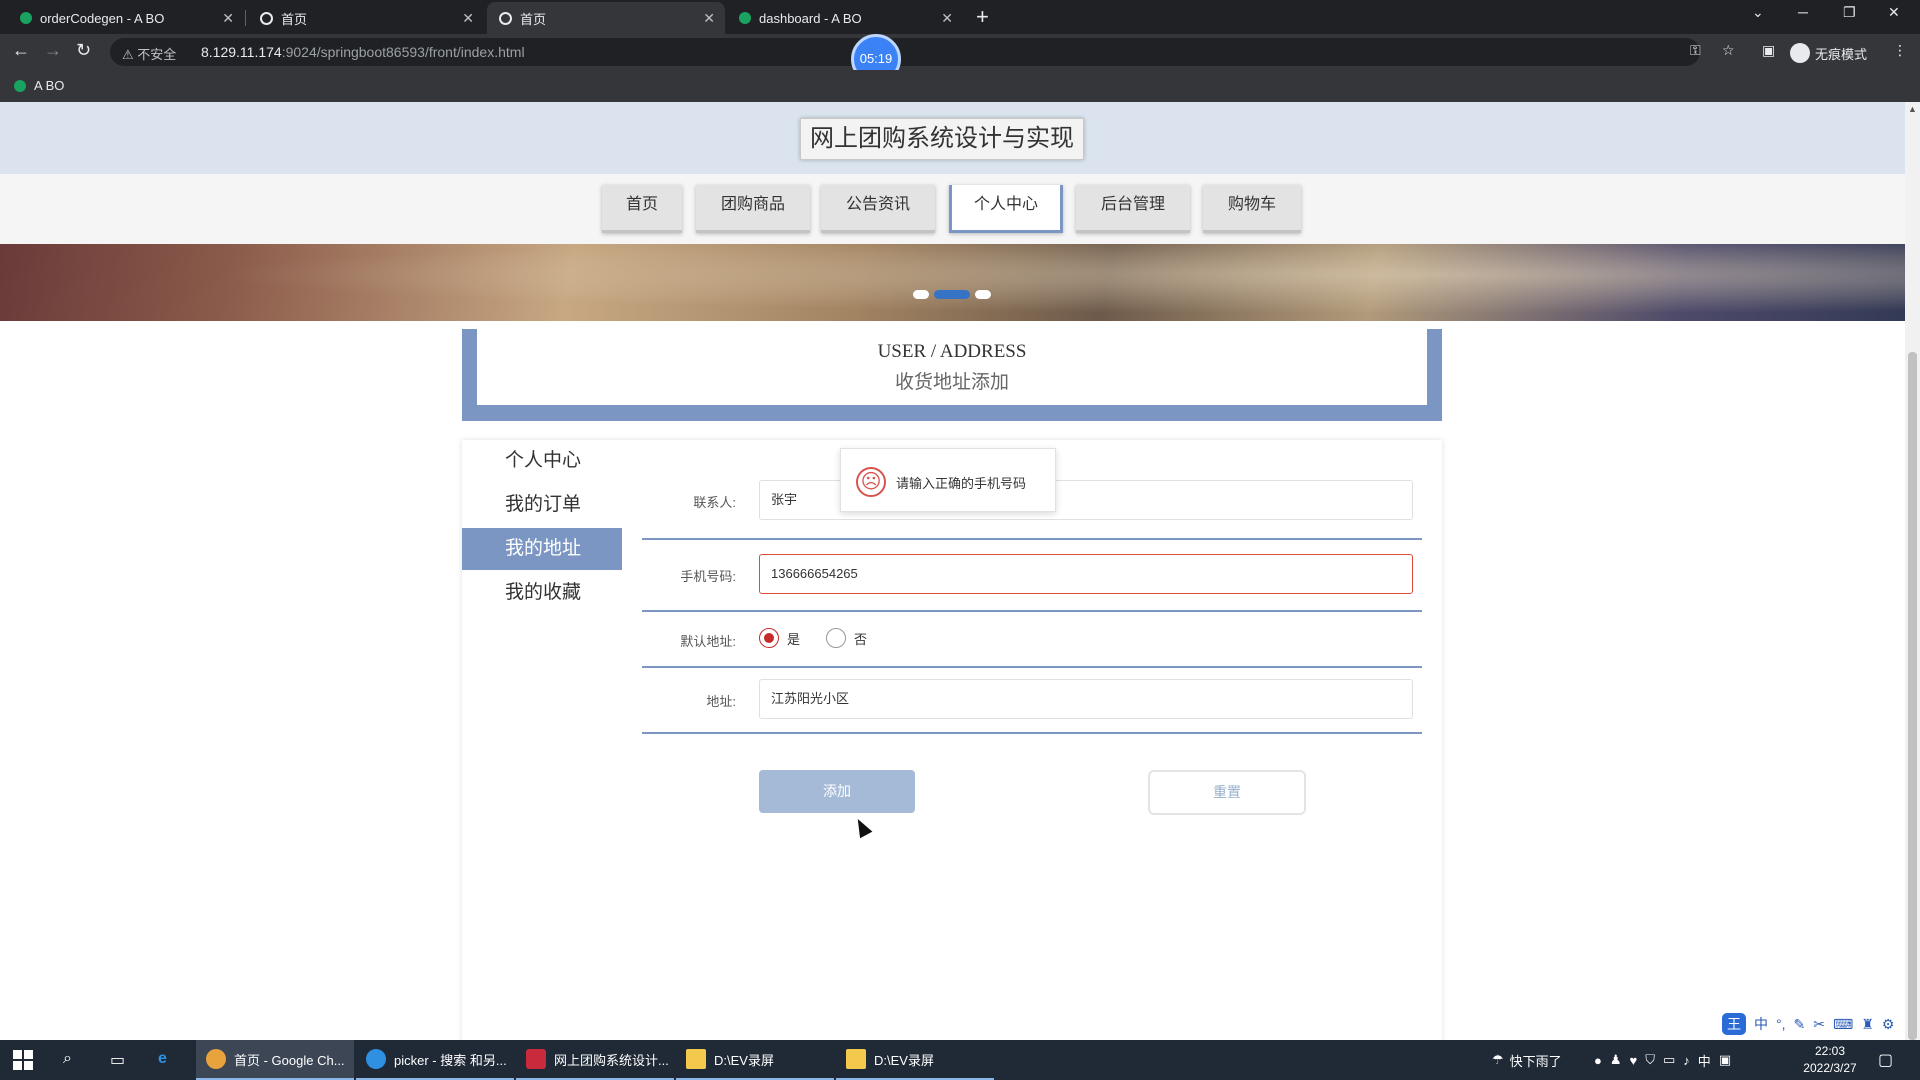 Image resolution: width=1920 pixels, height=1080 pixels. Describe the element at coordinates (753, 209) in the screenshot. I see `nav-item-group-goods: 团购商品` at that location.